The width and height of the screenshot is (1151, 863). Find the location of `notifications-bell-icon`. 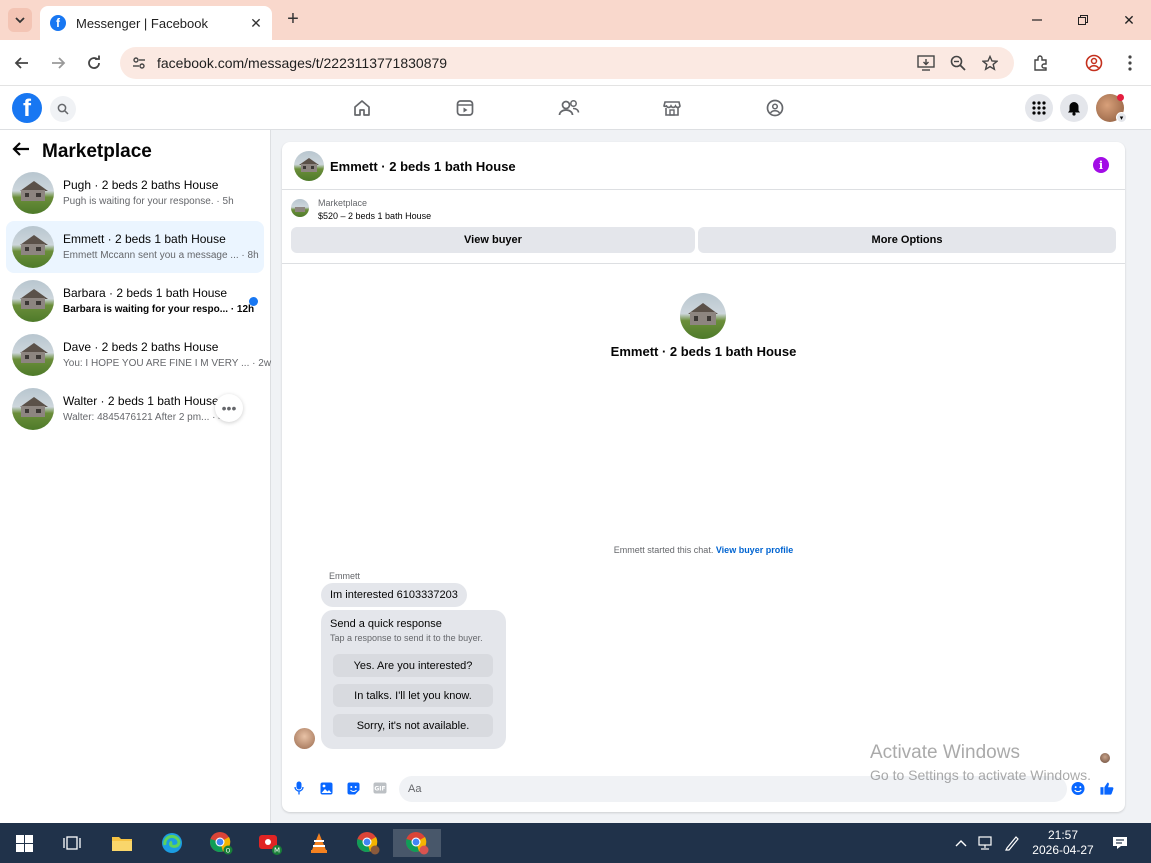

notifications-bell-icon is located at coordinates (1074, 108).